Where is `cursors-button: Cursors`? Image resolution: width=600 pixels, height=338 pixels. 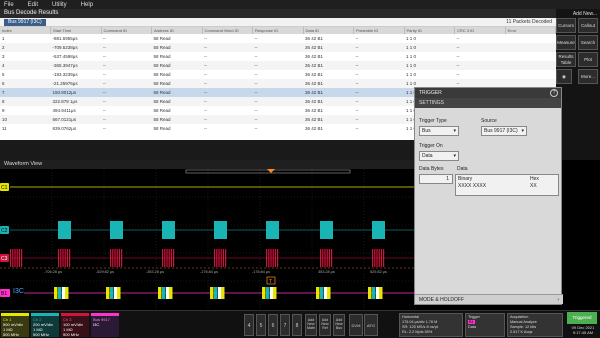
cursors-button: Cursors is located at coordinates (566, 25).